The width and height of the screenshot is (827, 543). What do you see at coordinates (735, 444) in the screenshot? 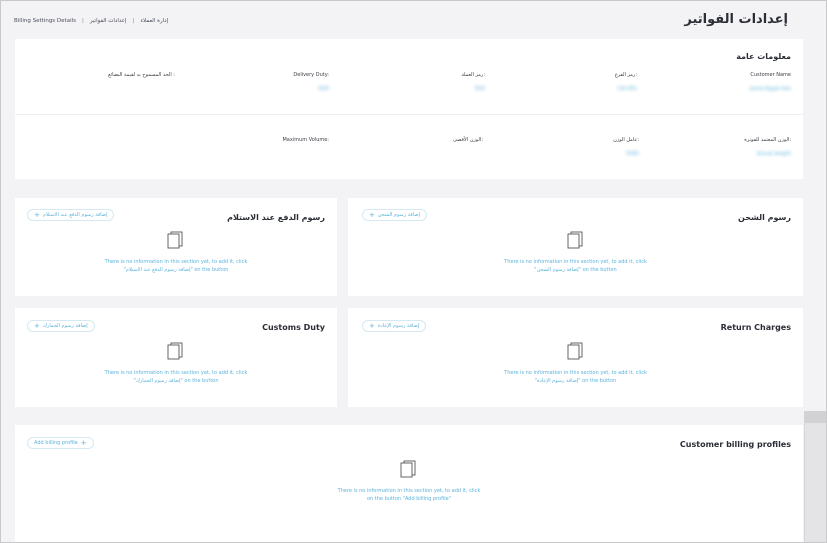
I see `customer-billing-profiles-title: Customer billing profiles` at bounding box center [735, 444].